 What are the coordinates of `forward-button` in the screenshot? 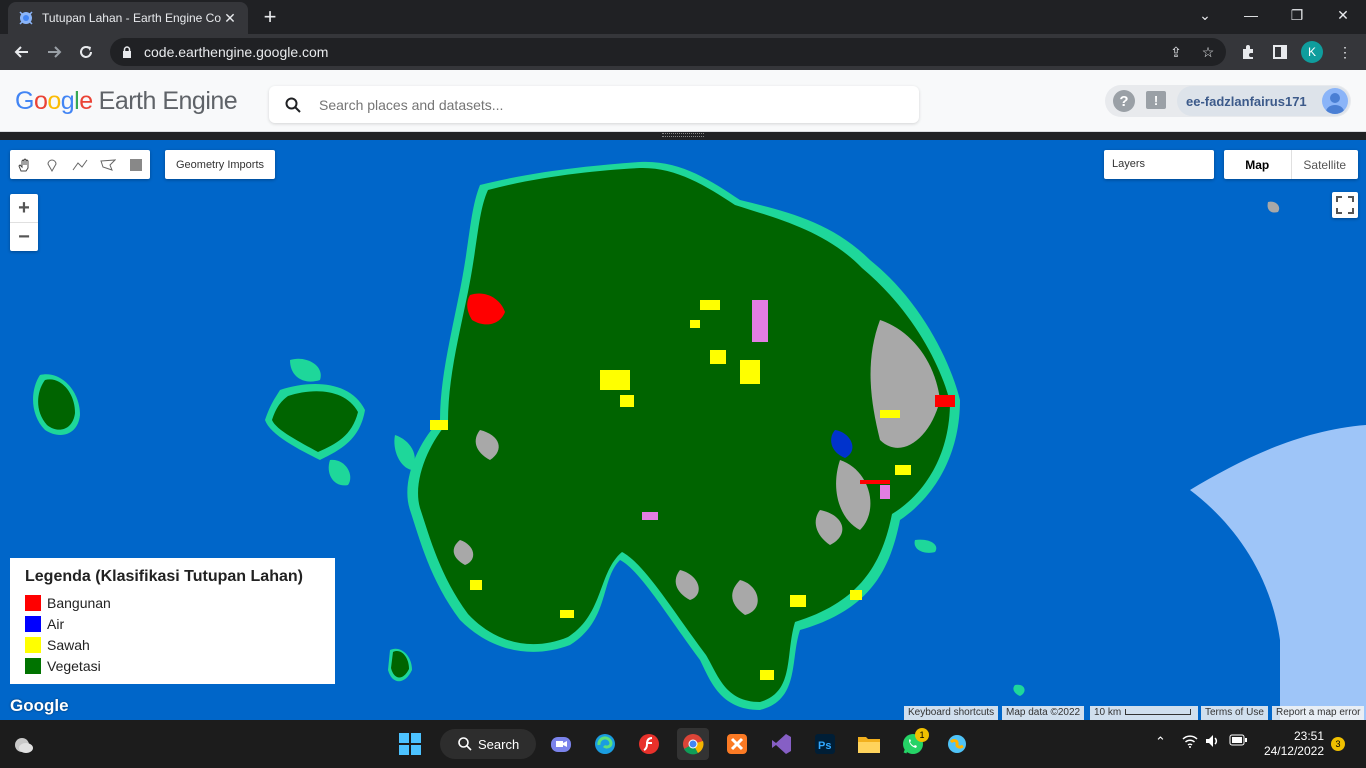 It's located at (54, 52).